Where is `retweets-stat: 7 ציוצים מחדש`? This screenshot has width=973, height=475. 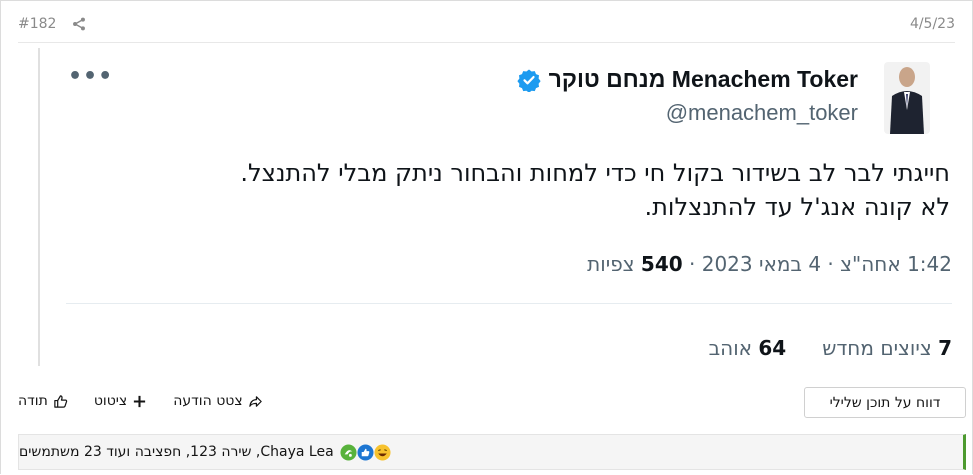 retweets-stat: 7 ציוצים מחדש is located at coordinates (887, 348).